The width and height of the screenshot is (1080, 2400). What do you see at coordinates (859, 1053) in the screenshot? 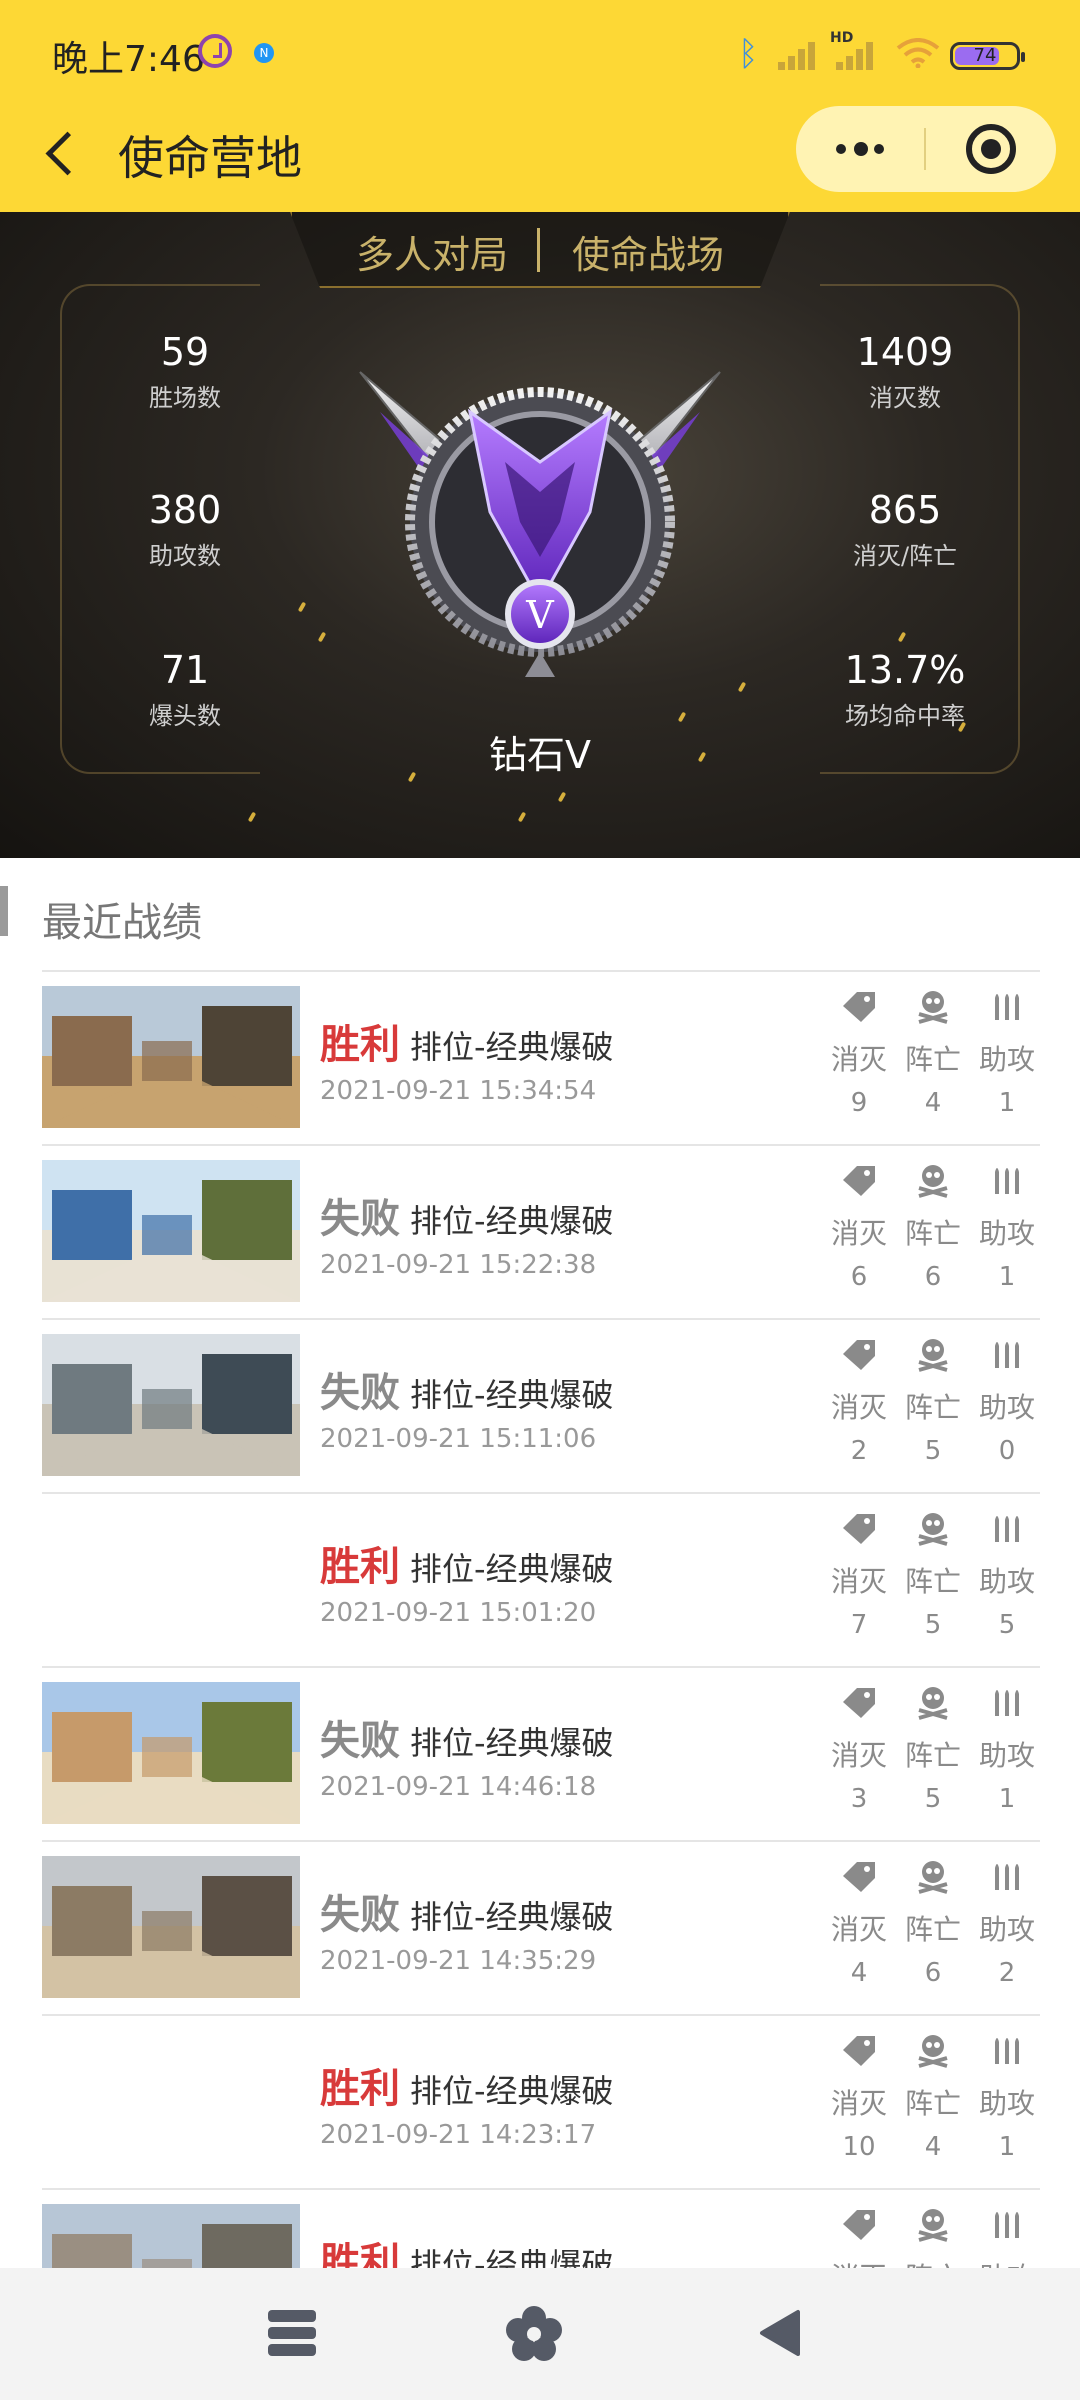
I see `kills-stat: 消灭 9` at bounding box center [859, 1053].